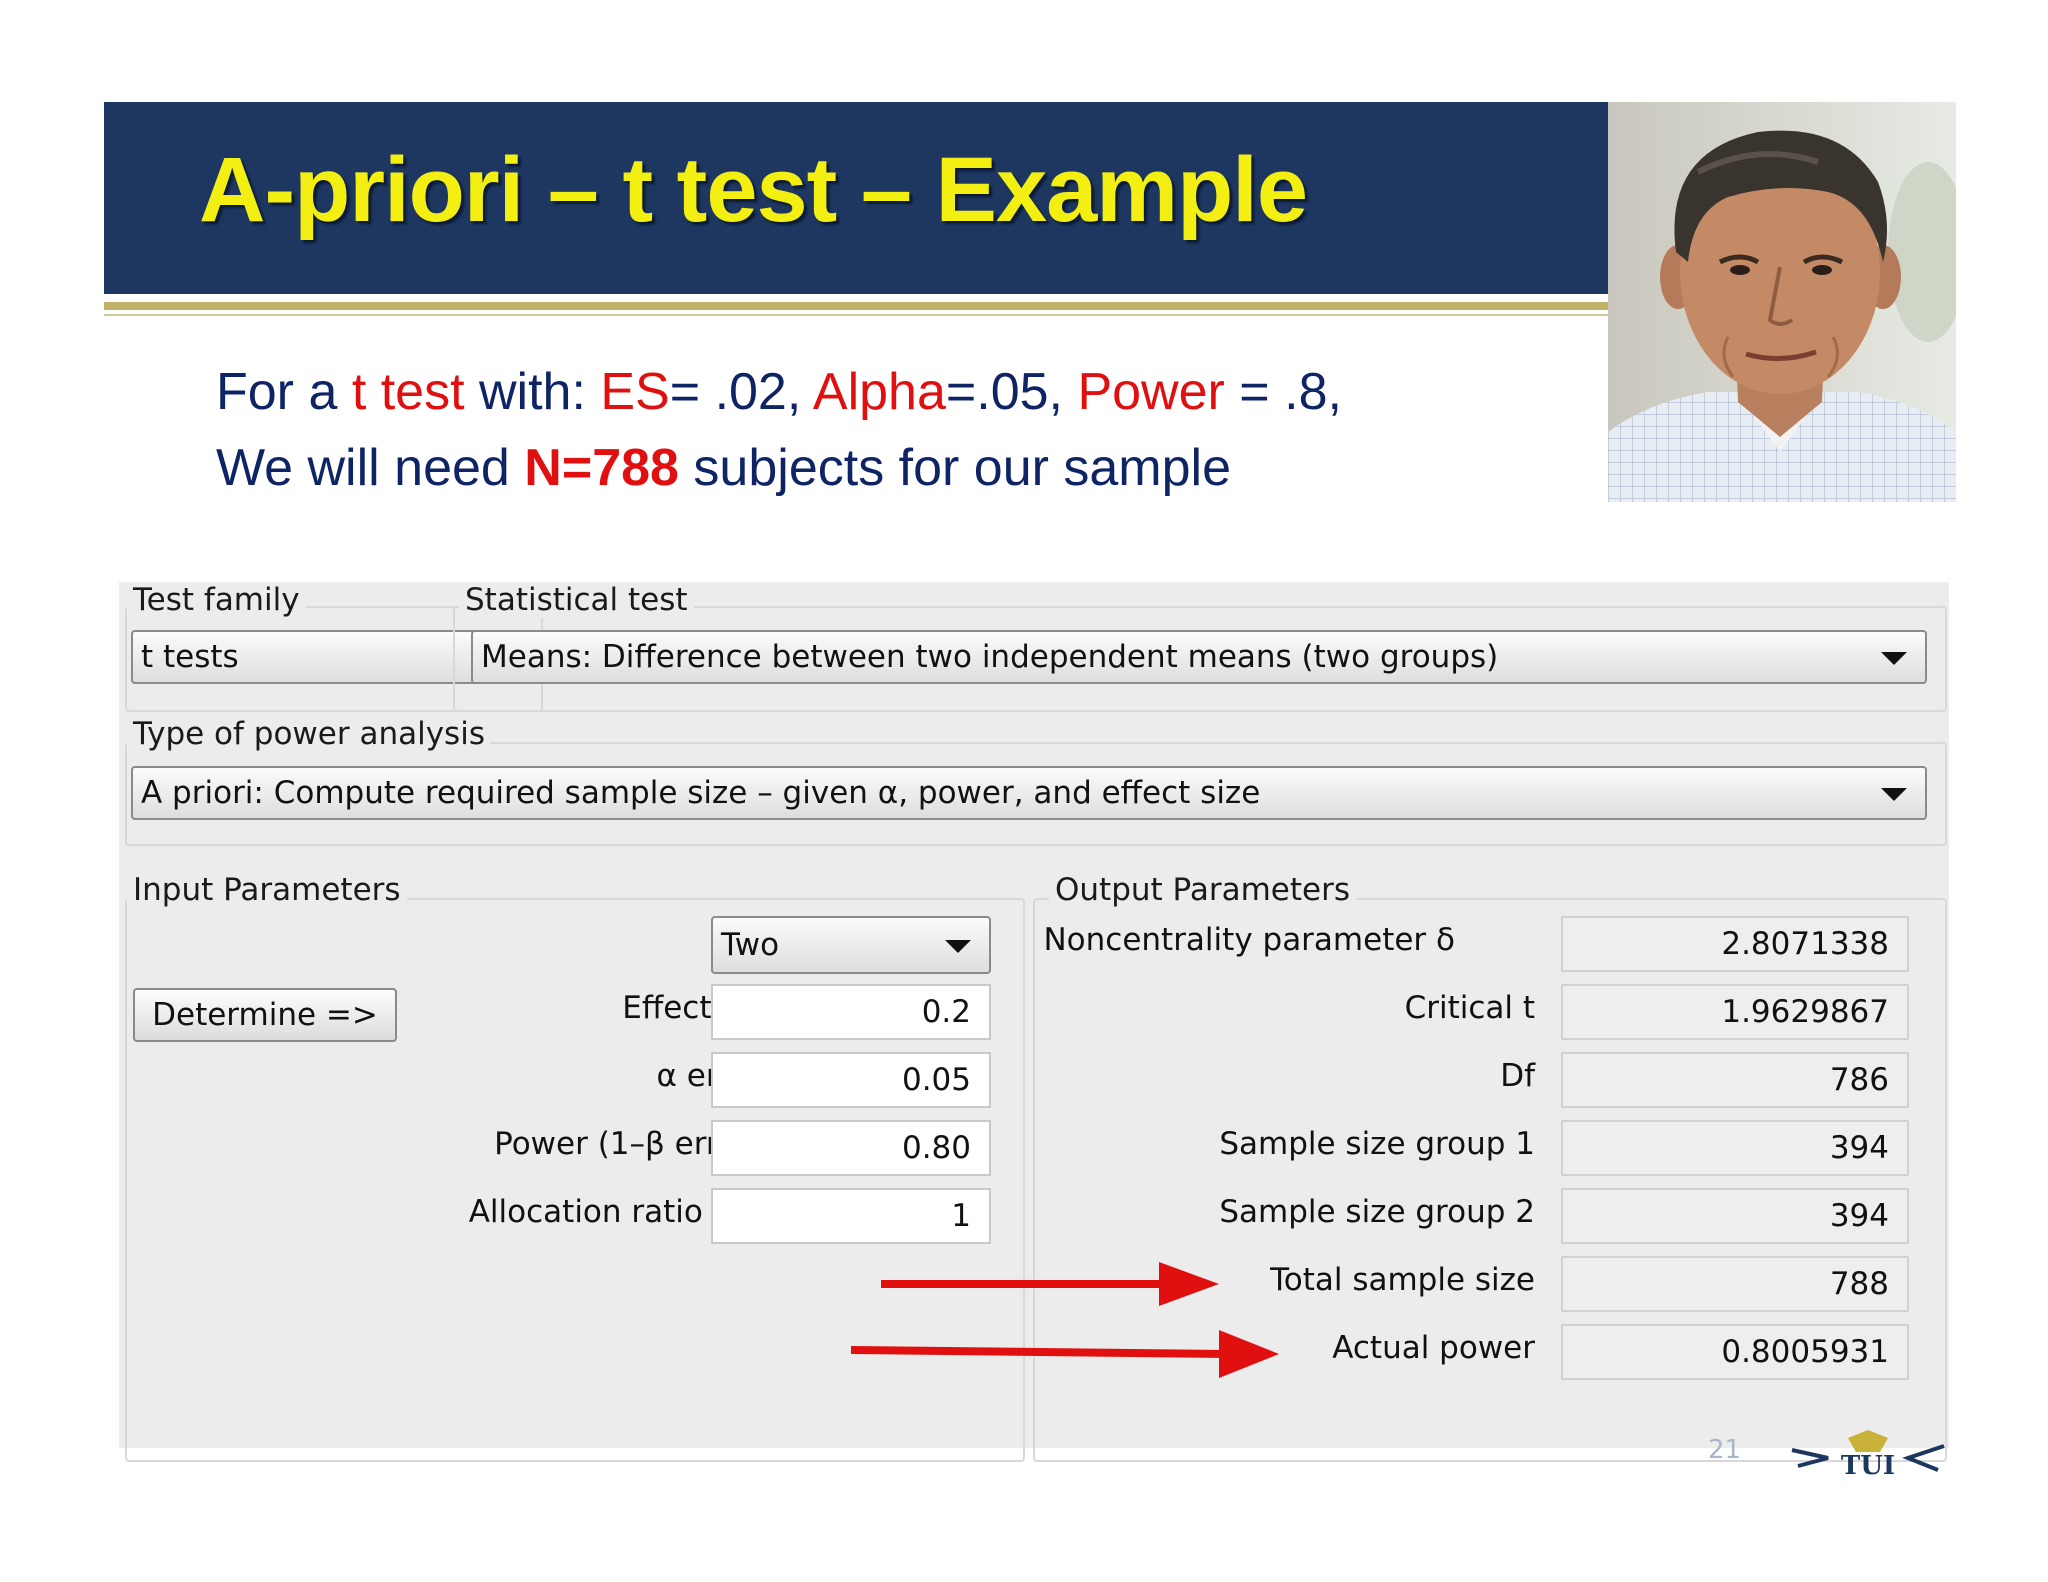 The height and width of the screenshot is (1582, 2048). I want to click on page-number: 21, so click(1725, 1450).